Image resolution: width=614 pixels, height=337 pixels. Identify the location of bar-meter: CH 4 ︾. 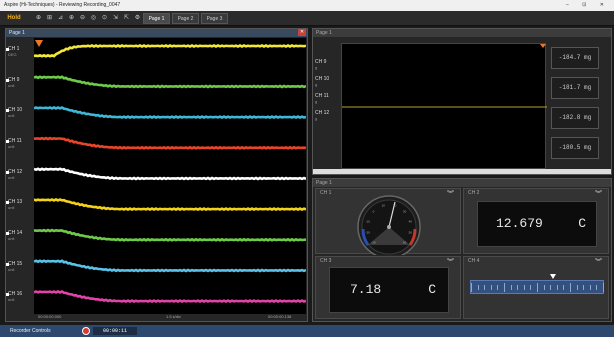
(536, 287).